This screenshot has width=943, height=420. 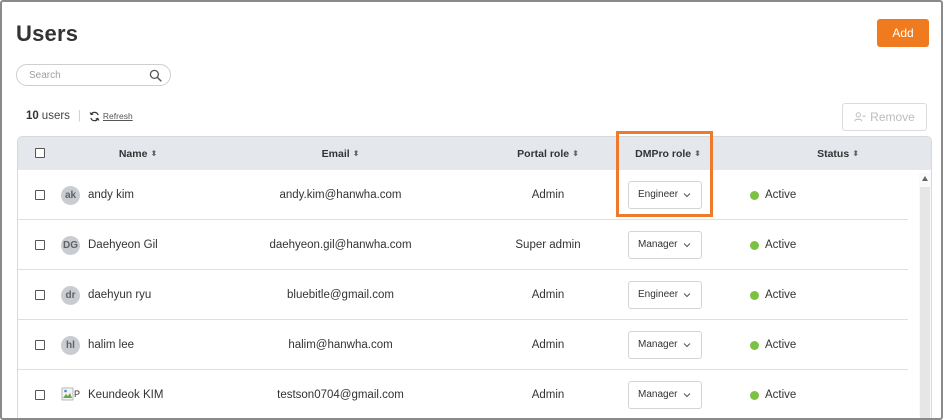 What do you see at coordinates (55, 116) in the screenshot?
I see `user-count-unit: users` at bounding box center [55, 116].